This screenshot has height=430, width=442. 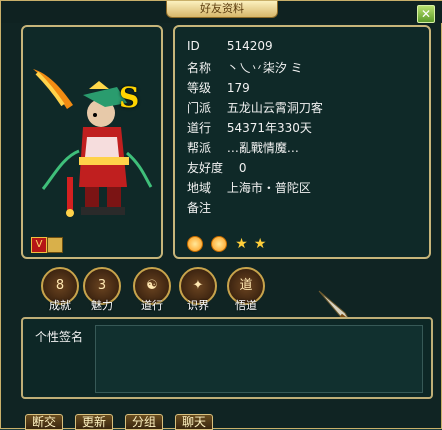 I want to click on window-title: 好友资料, so click(x=222, y=9).